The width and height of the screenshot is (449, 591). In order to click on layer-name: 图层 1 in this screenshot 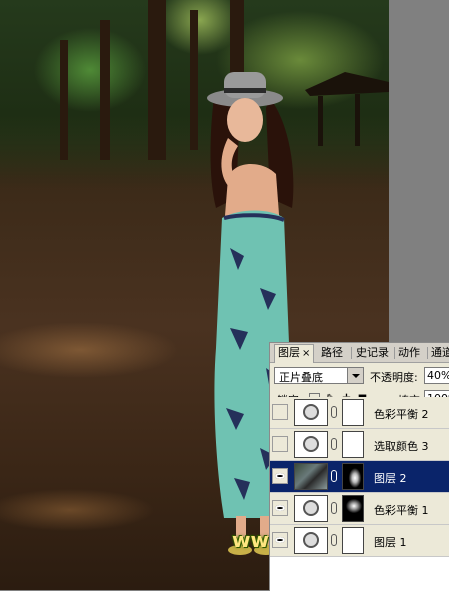, I will do `click(390, 542)`.